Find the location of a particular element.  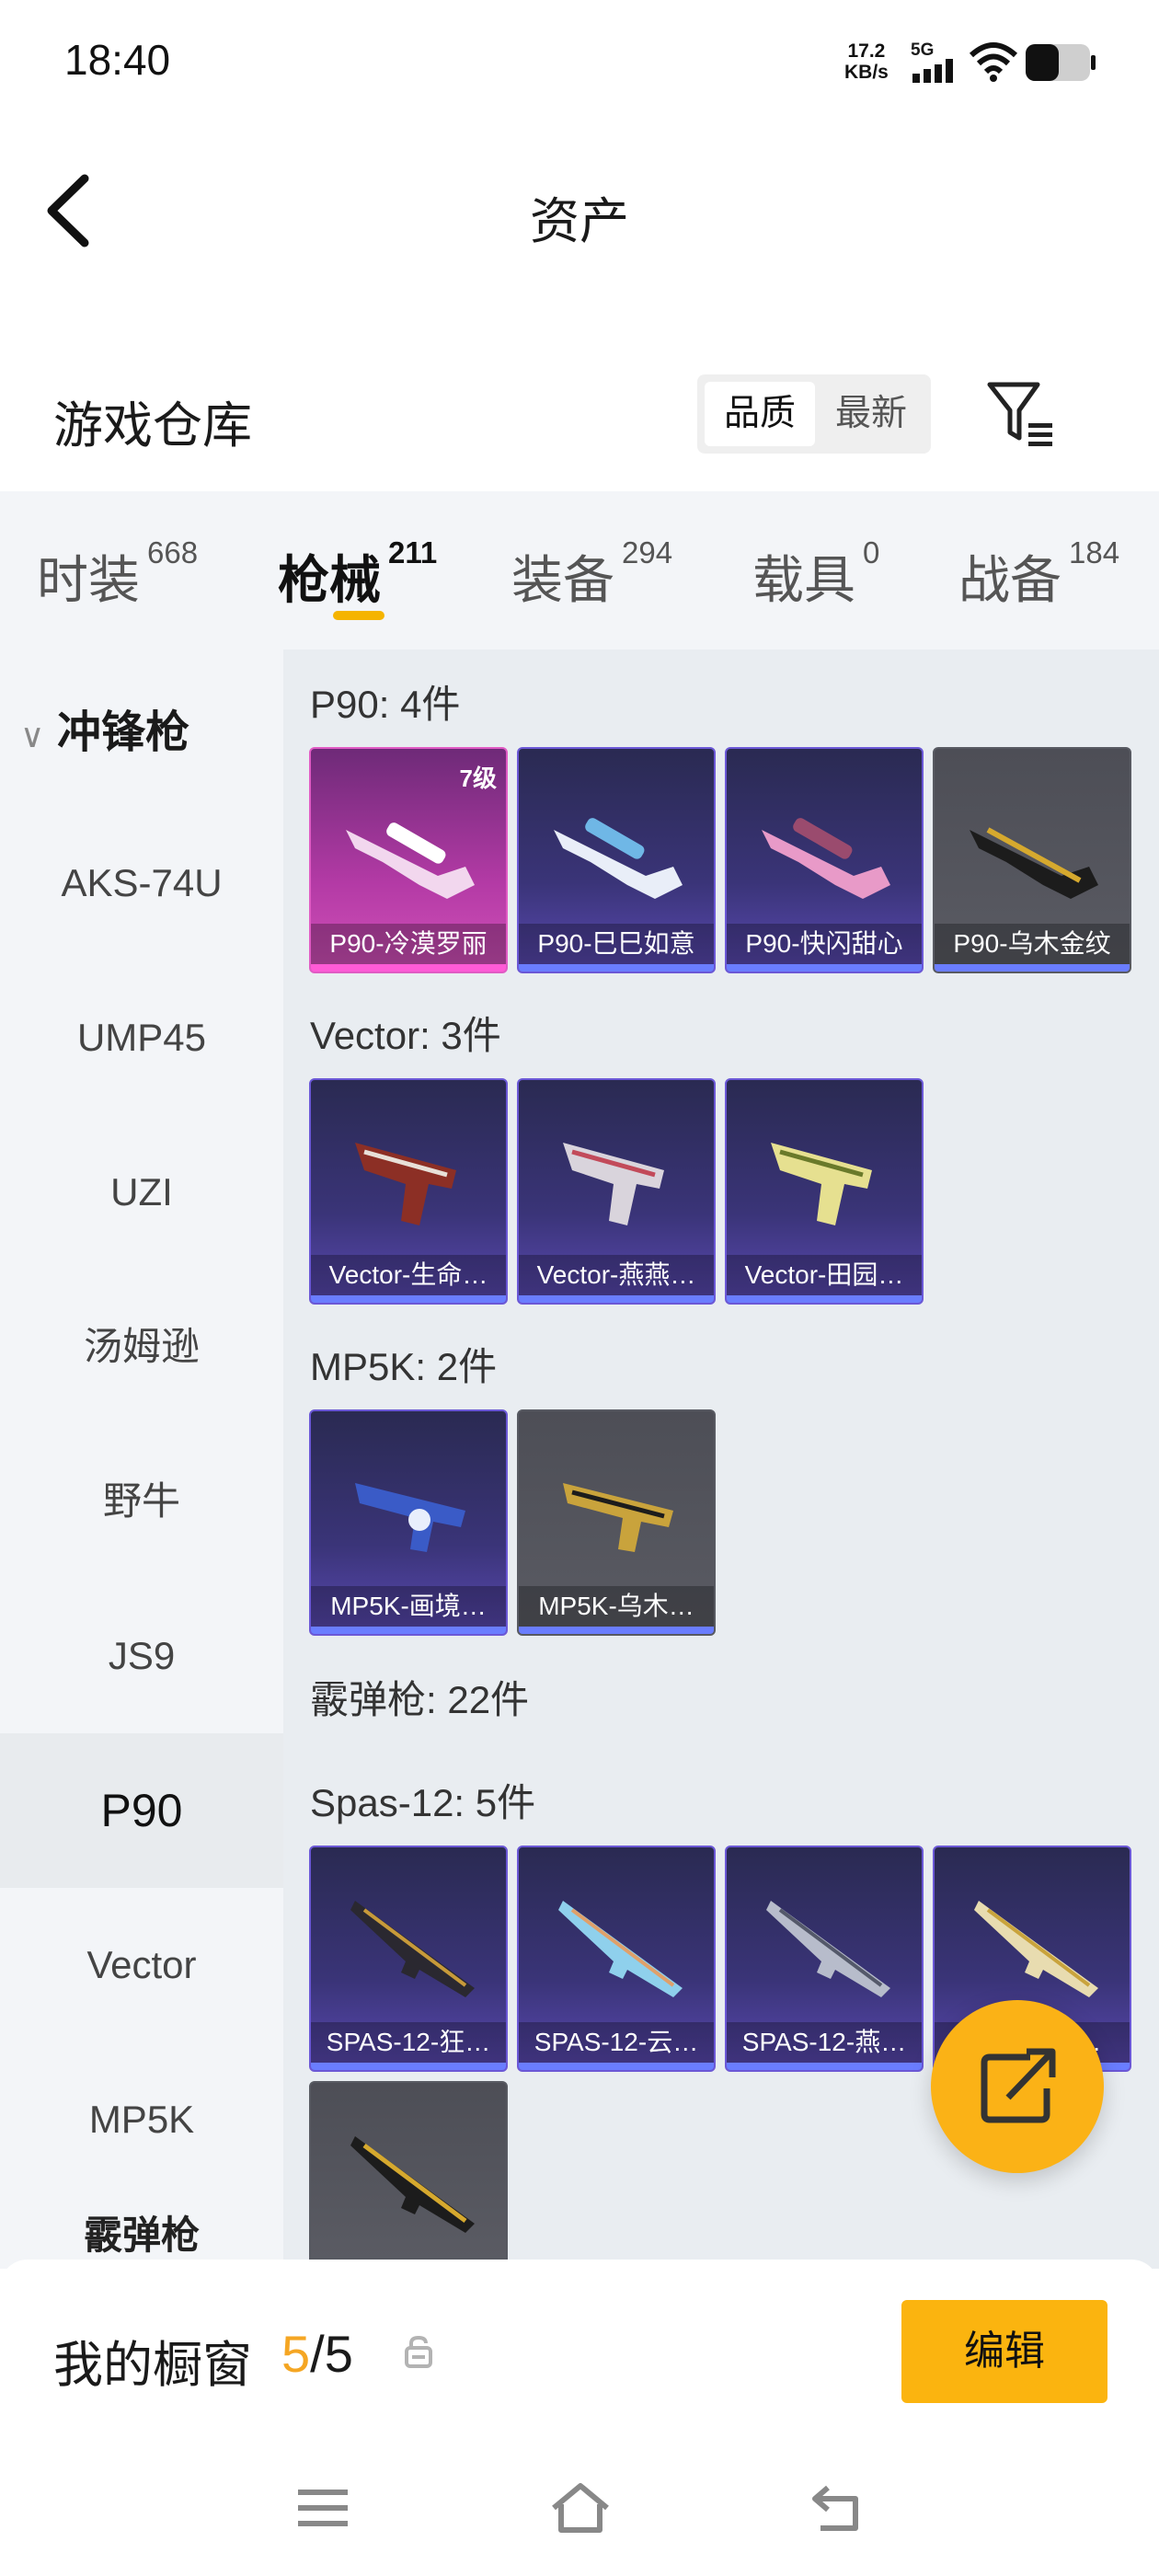

group-title-p90: P90: 4件 is located at coordinates (385, 704).